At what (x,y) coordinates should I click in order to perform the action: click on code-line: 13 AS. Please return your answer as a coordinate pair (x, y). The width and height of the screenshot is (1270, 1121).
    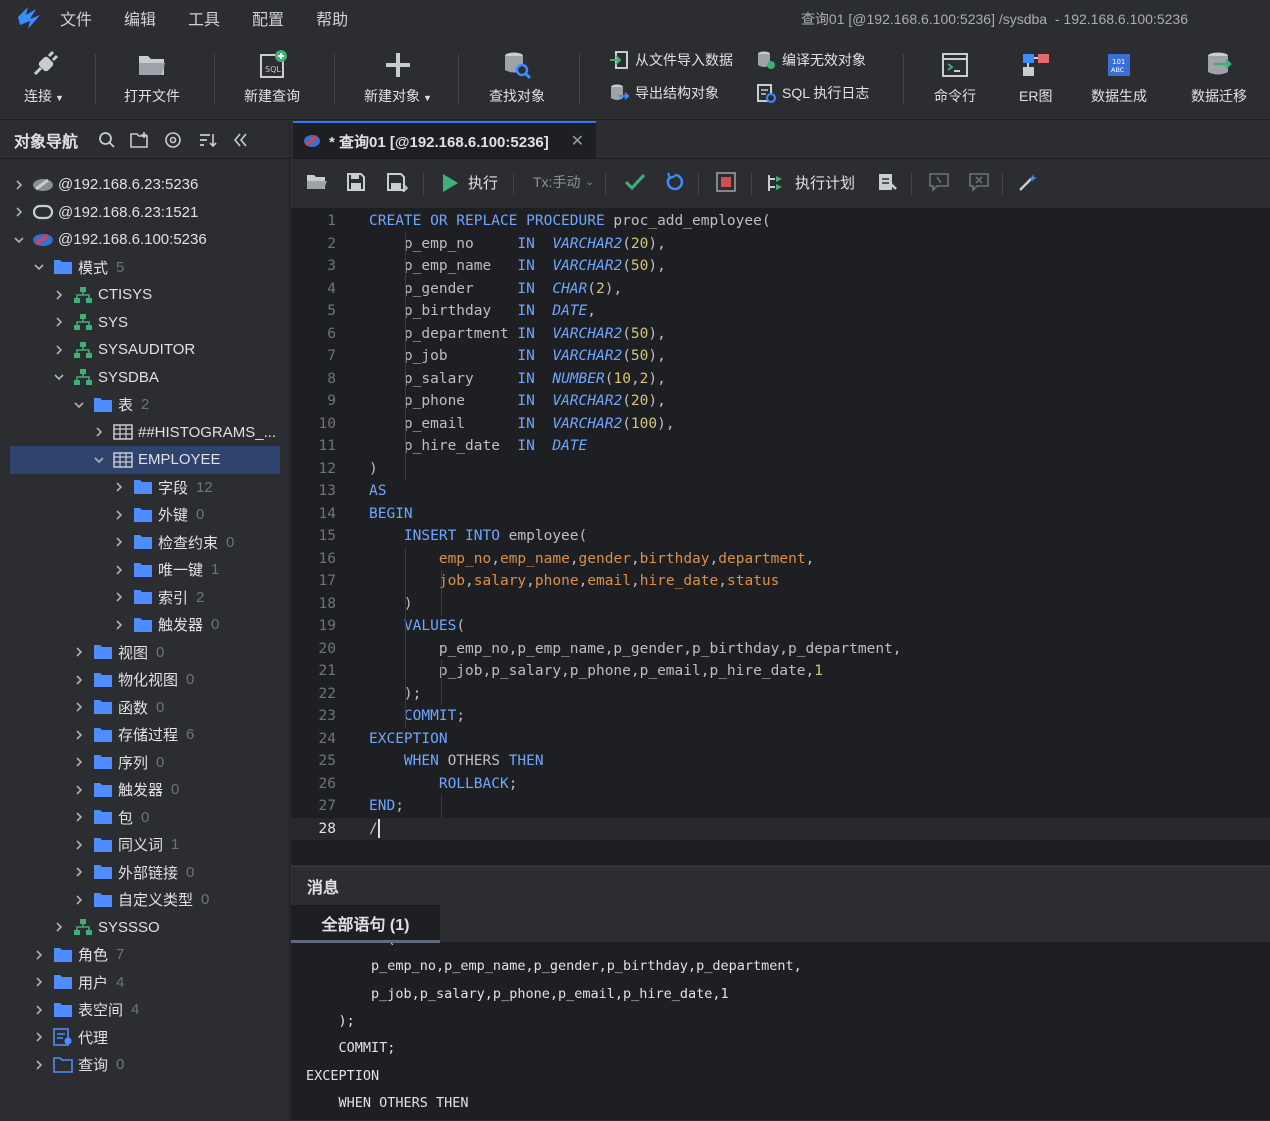
    Looking at the image, I should click on (780, 491).